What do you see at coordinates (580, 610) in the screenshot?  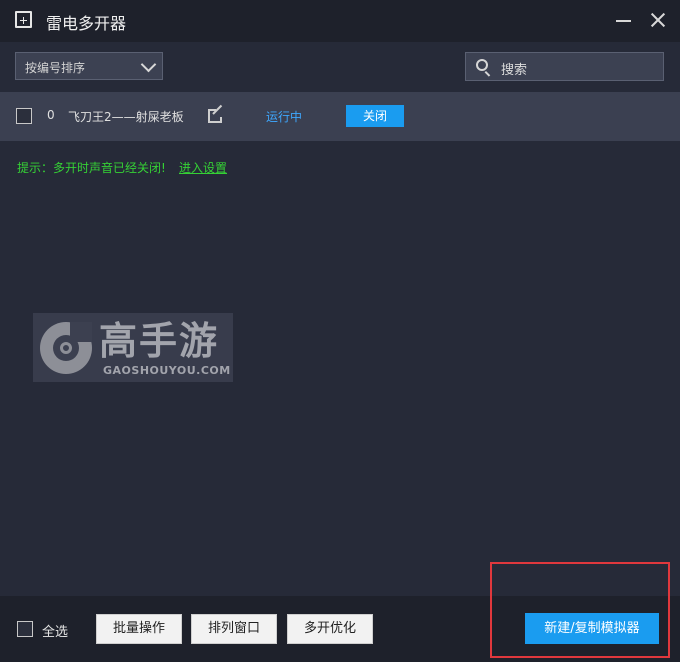 I see `highlight-annotation` at bounding box center [580, 610].